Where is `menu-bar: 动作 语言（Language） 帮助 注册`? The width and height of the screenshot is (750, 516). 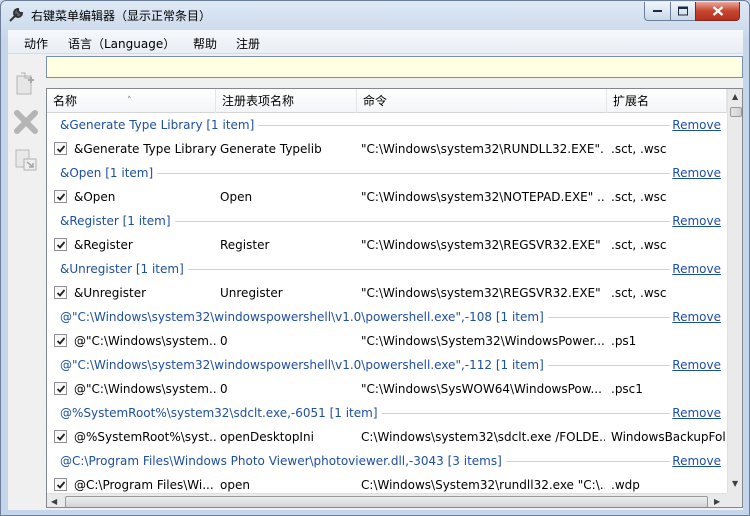
menu-bar: 动作 语言（Language） 帮助 注册 is located at coordinates (375, 42).